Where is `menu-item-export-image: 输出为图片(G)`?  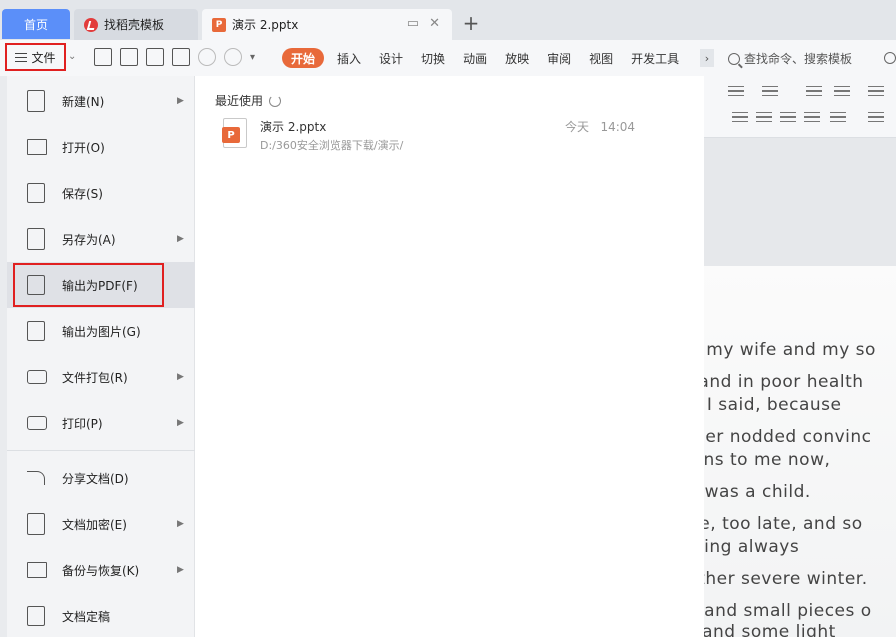 menu-item-export-image: 输出为图片(G) is located at coordinates (101, 331).